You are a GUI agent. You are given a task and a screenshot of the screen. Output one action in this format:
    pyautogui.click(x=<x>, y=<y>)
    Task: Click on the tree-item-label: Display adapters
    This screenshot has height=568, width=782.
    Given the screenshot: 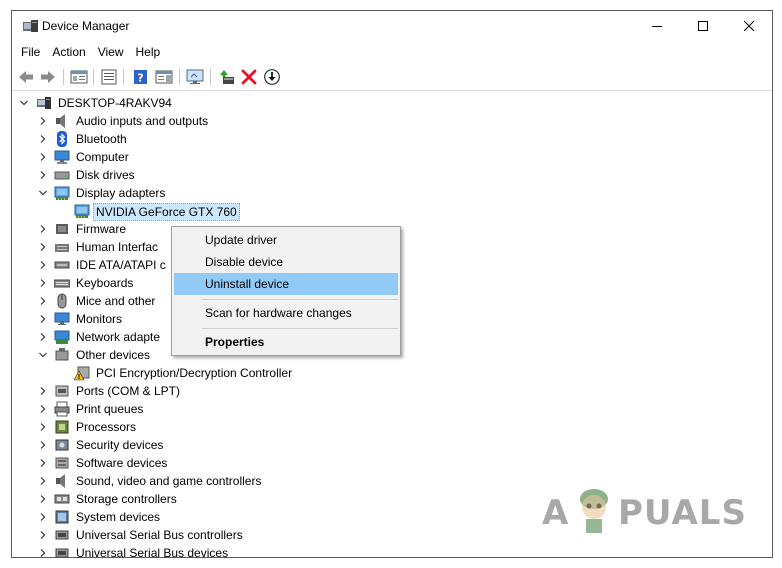 What is the action you would take?
    pyautogui.click(x=121, y=193)
    